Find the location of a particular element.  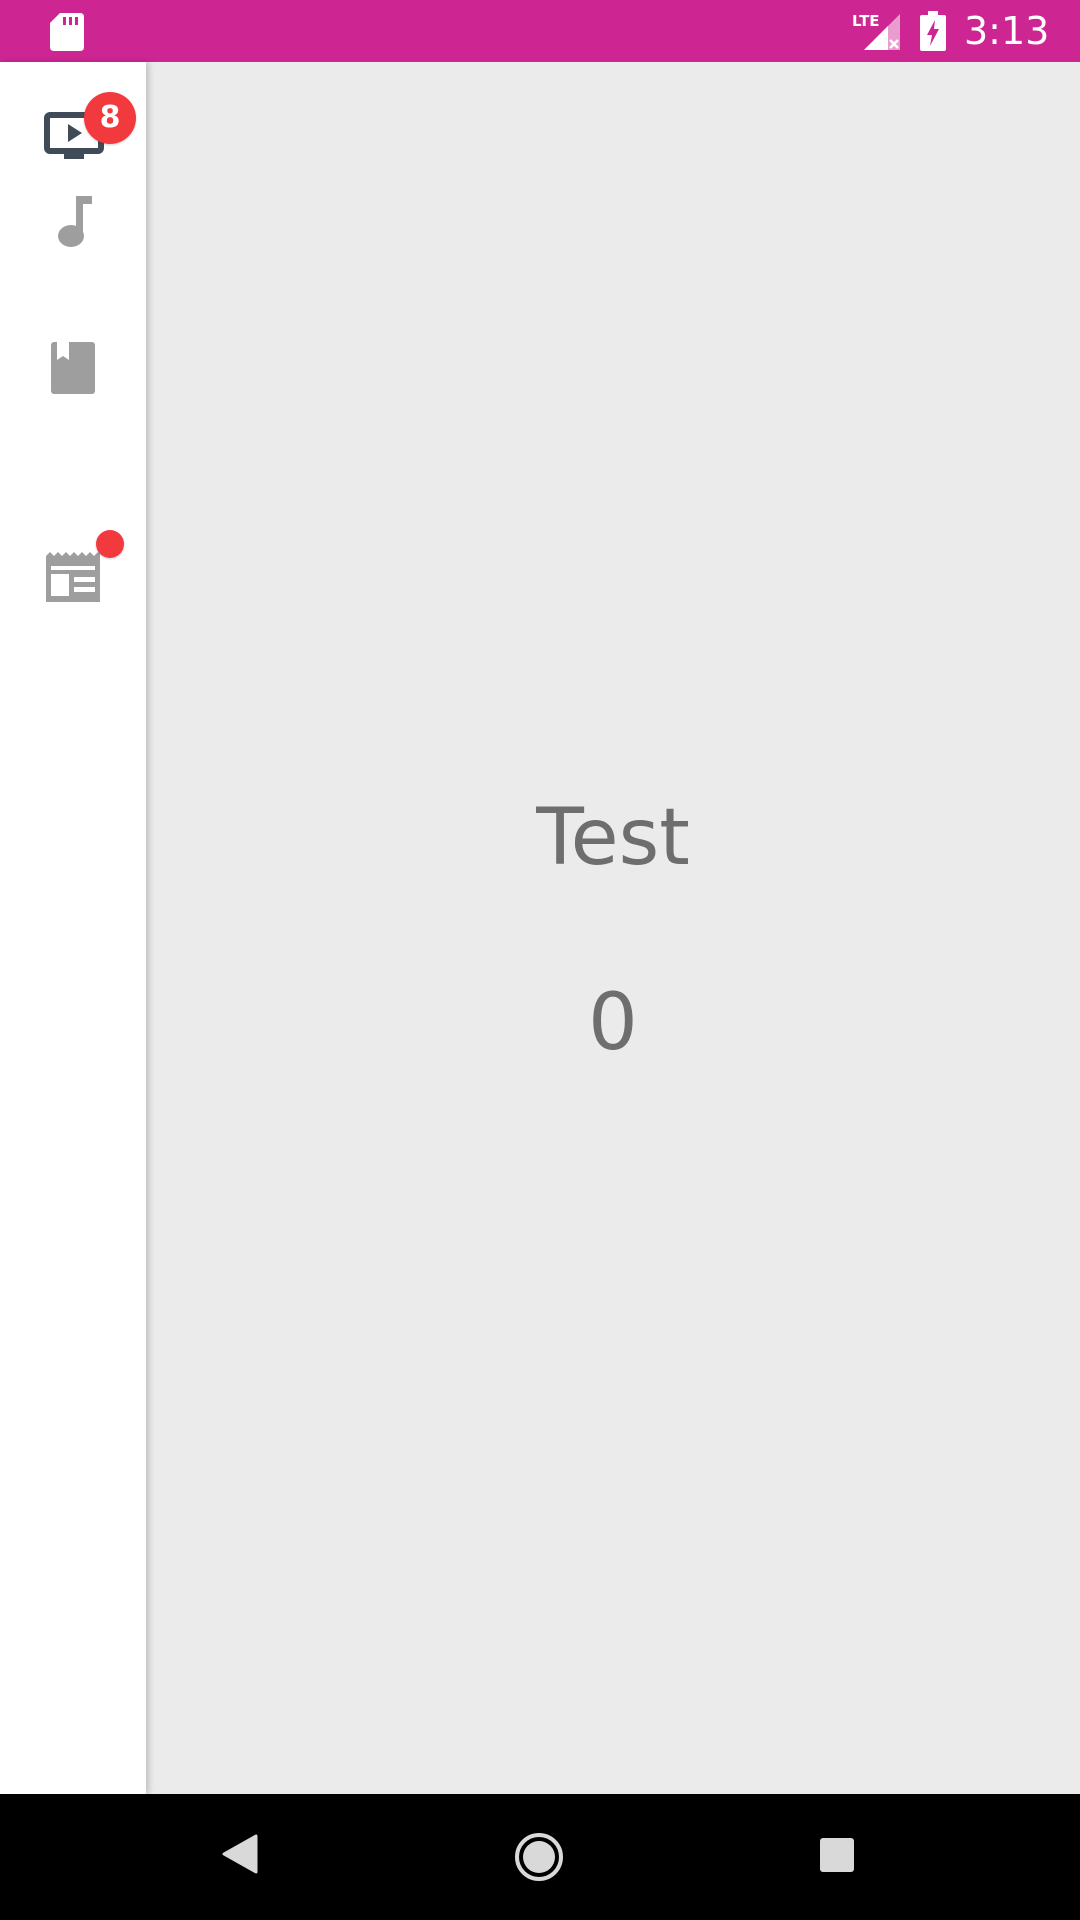

system-navigation-bar is located at coordinates (540, 1857).